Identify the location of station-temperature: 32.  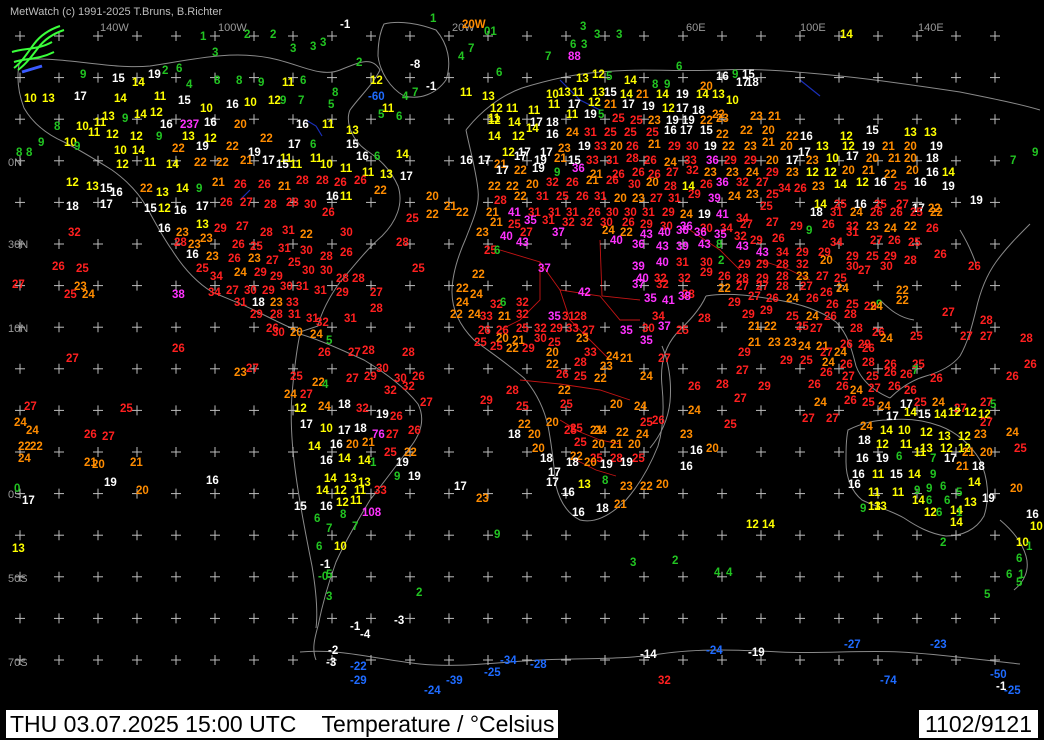
(802, 265).